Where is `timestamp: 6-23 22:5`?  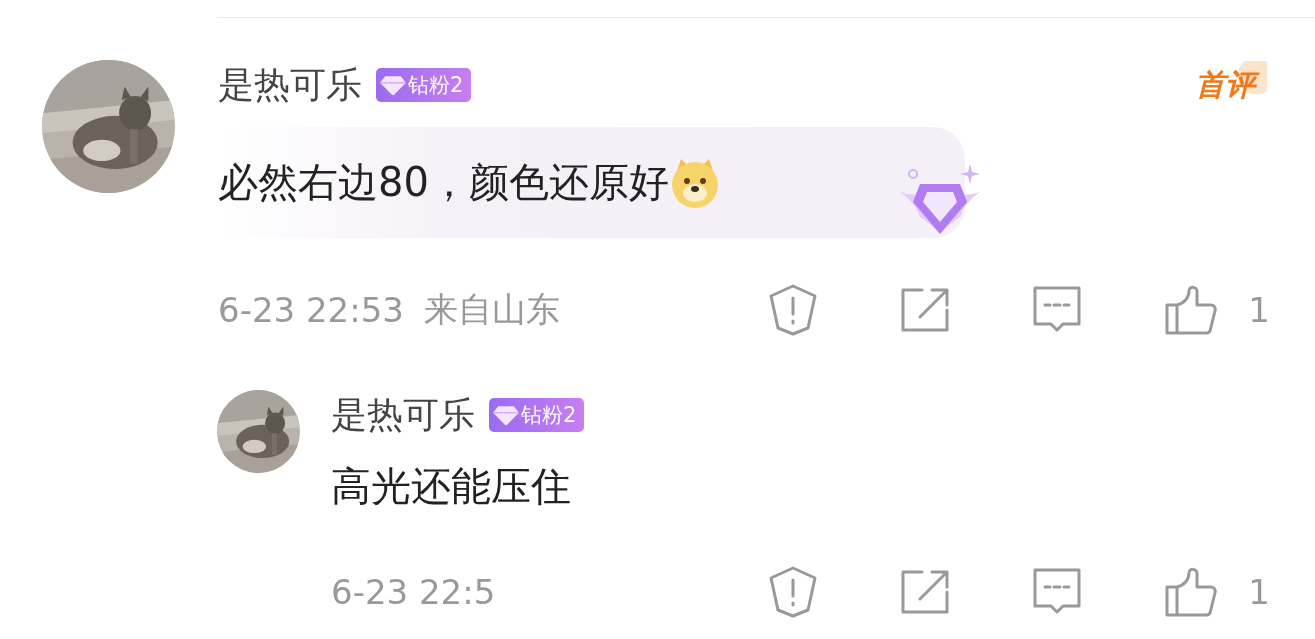 timestamp: 6-23 22:5 is located at coordinates (413, 592).